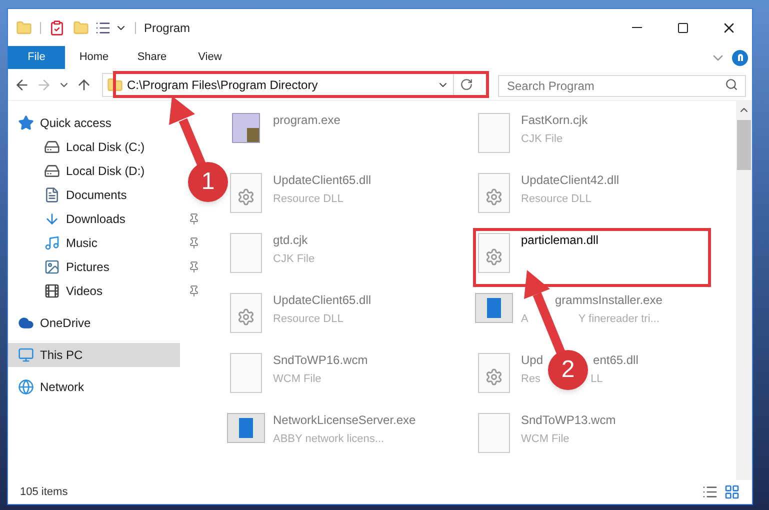 The image size is (769, 510). Describe the element at coordinates (710, 492) in the screenshot. I see `details-view-icon` at that location.